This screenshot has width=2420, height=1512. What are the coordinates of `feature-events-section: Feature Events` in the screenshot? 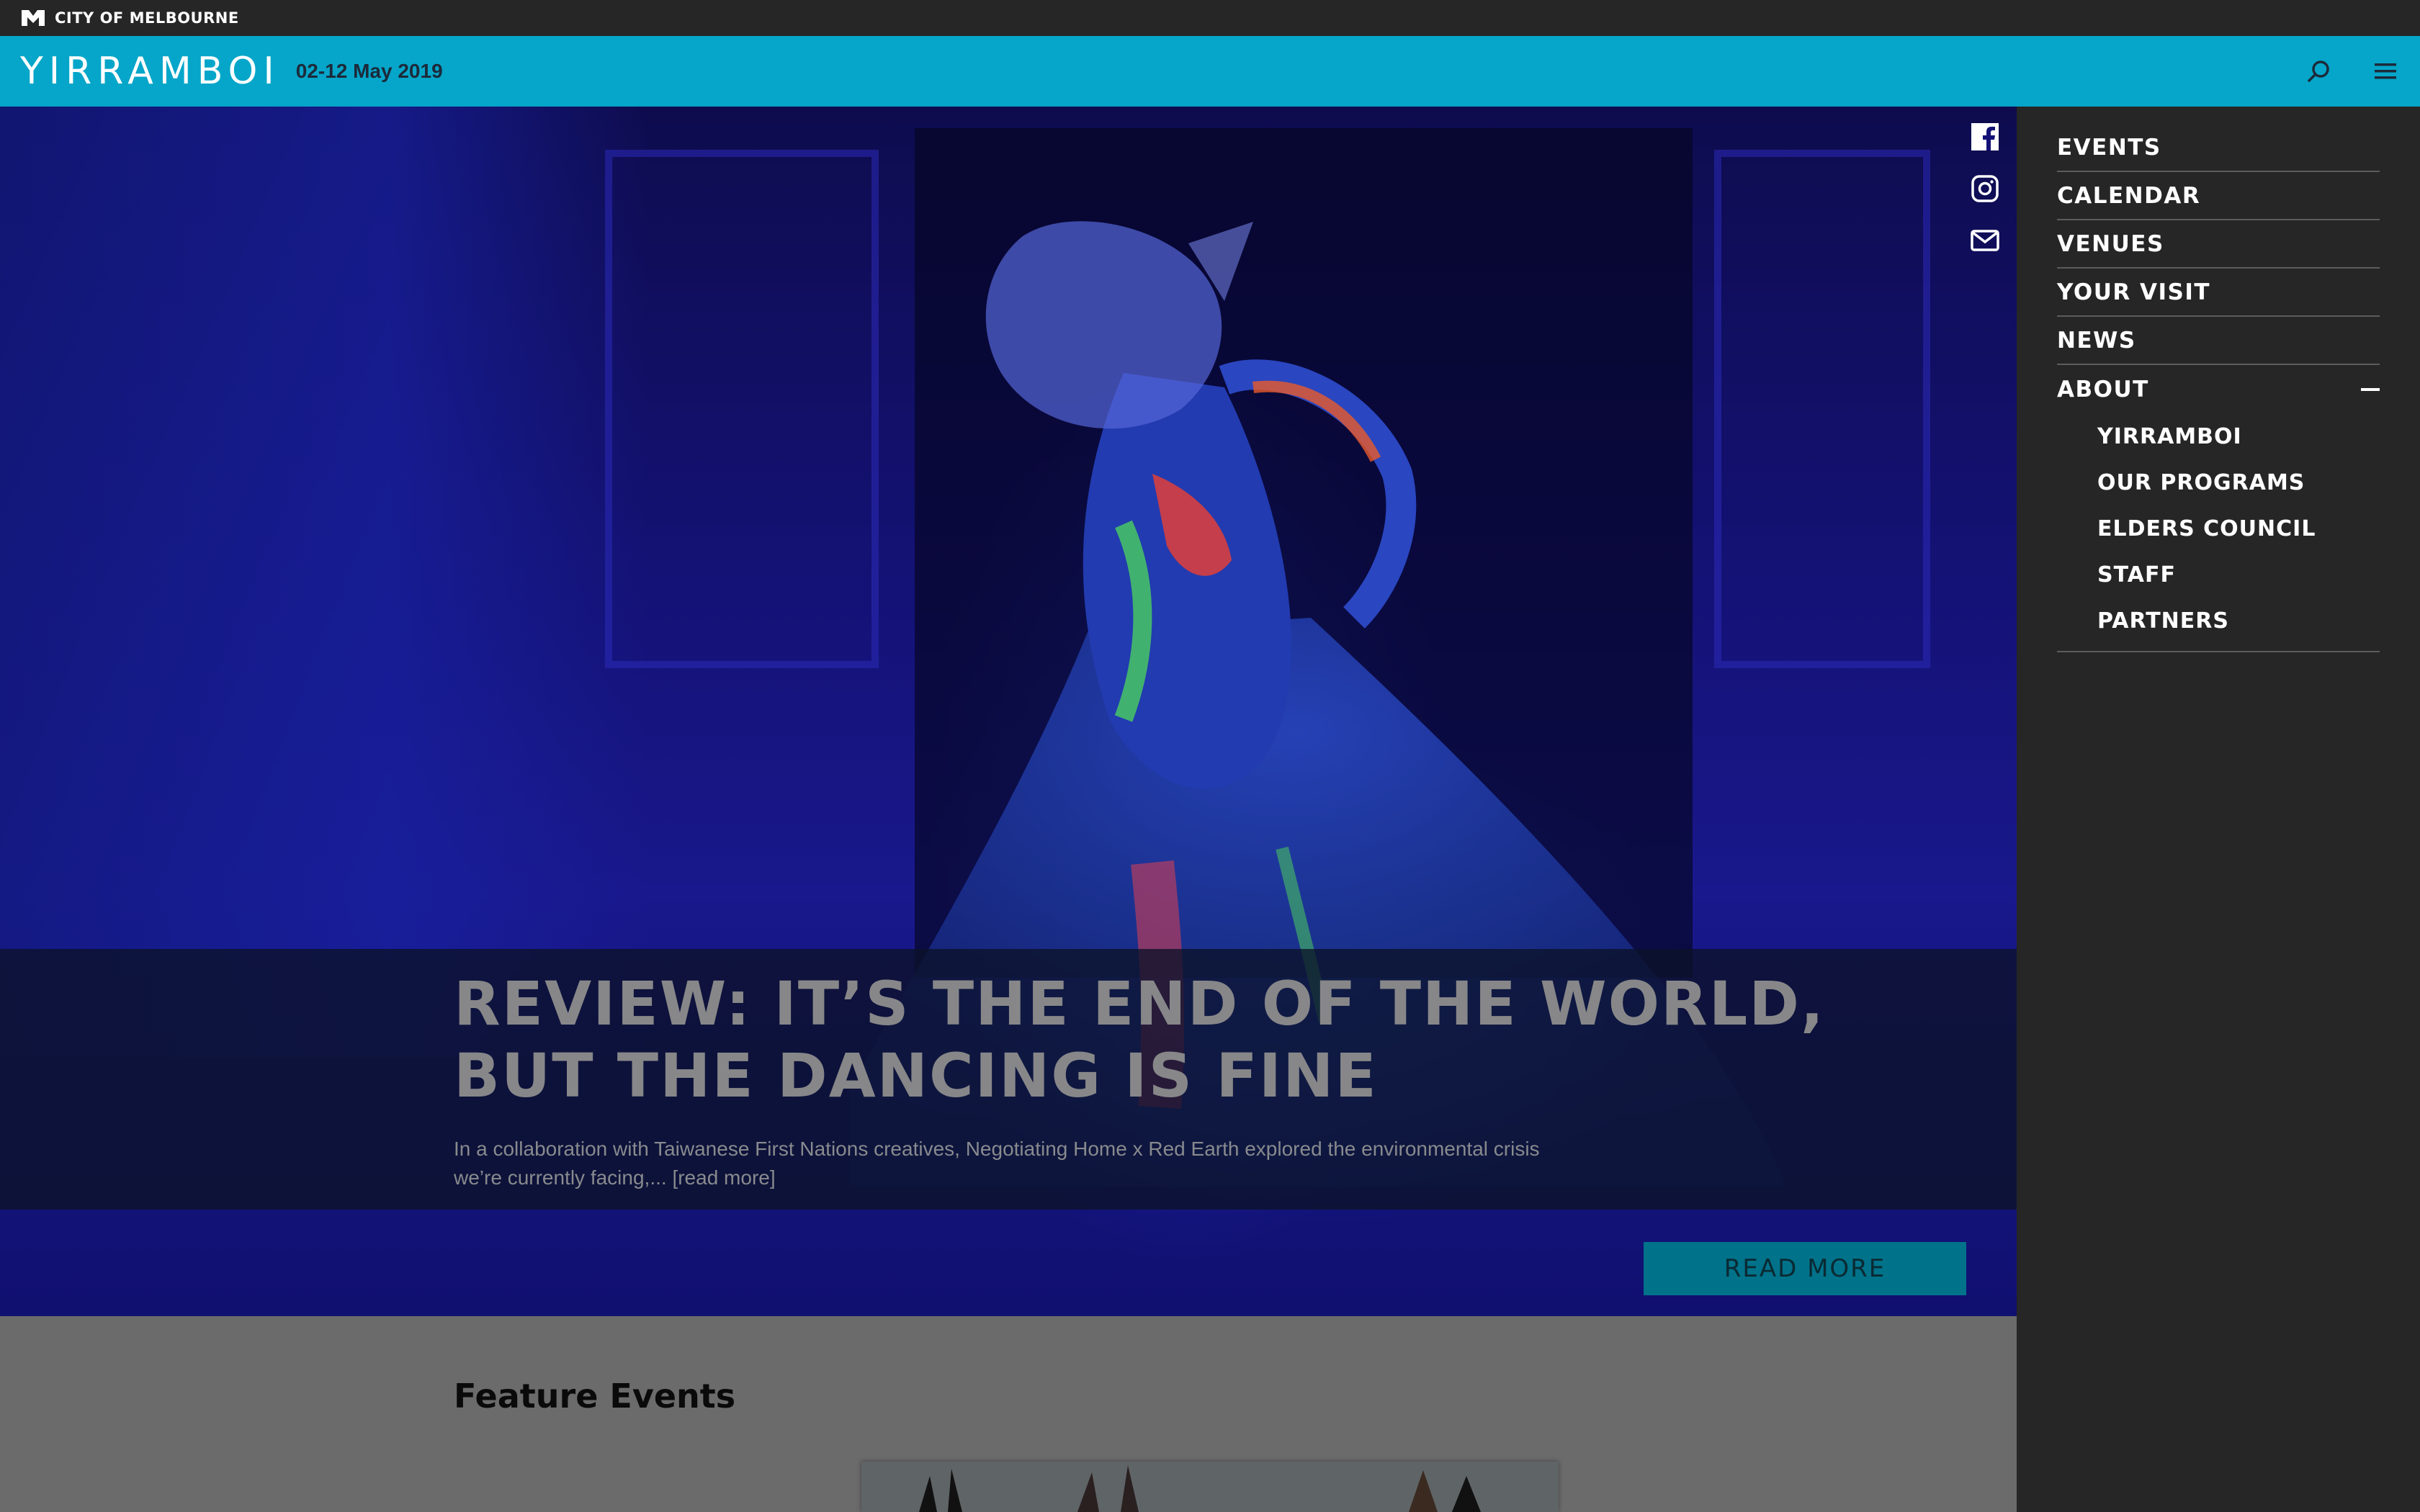 It's located at (1009, 1414).